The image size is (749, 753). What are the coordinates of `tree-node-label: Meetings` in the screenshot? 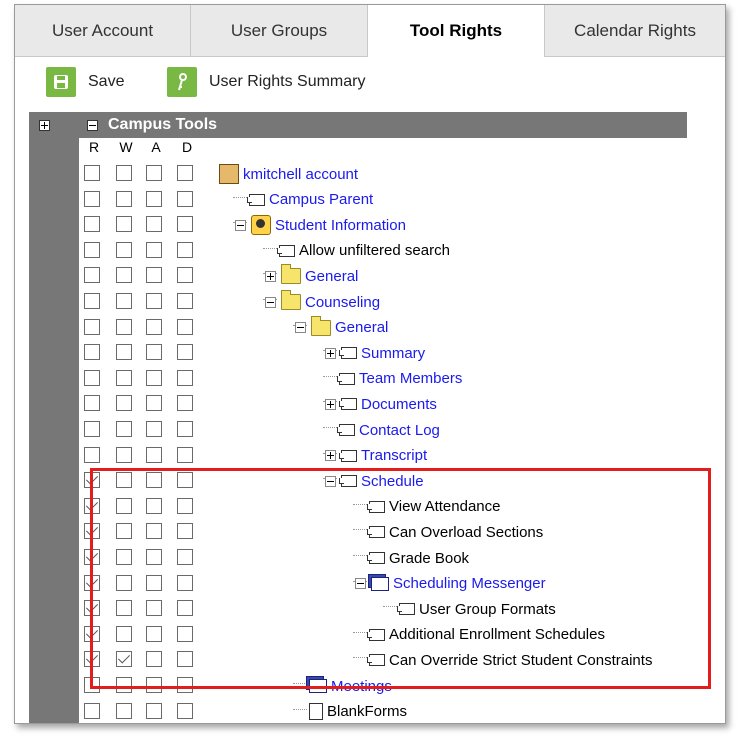 It's located at (361, 686).